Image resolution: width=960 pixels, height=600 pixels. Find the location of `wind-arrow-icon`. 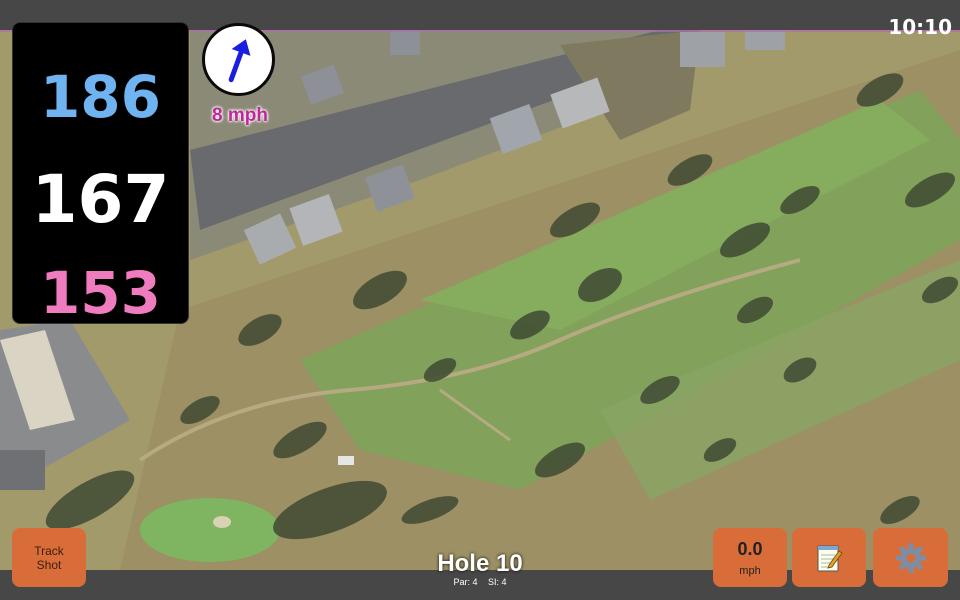

wind-arrow-icon is located at coordinates (239, 61).